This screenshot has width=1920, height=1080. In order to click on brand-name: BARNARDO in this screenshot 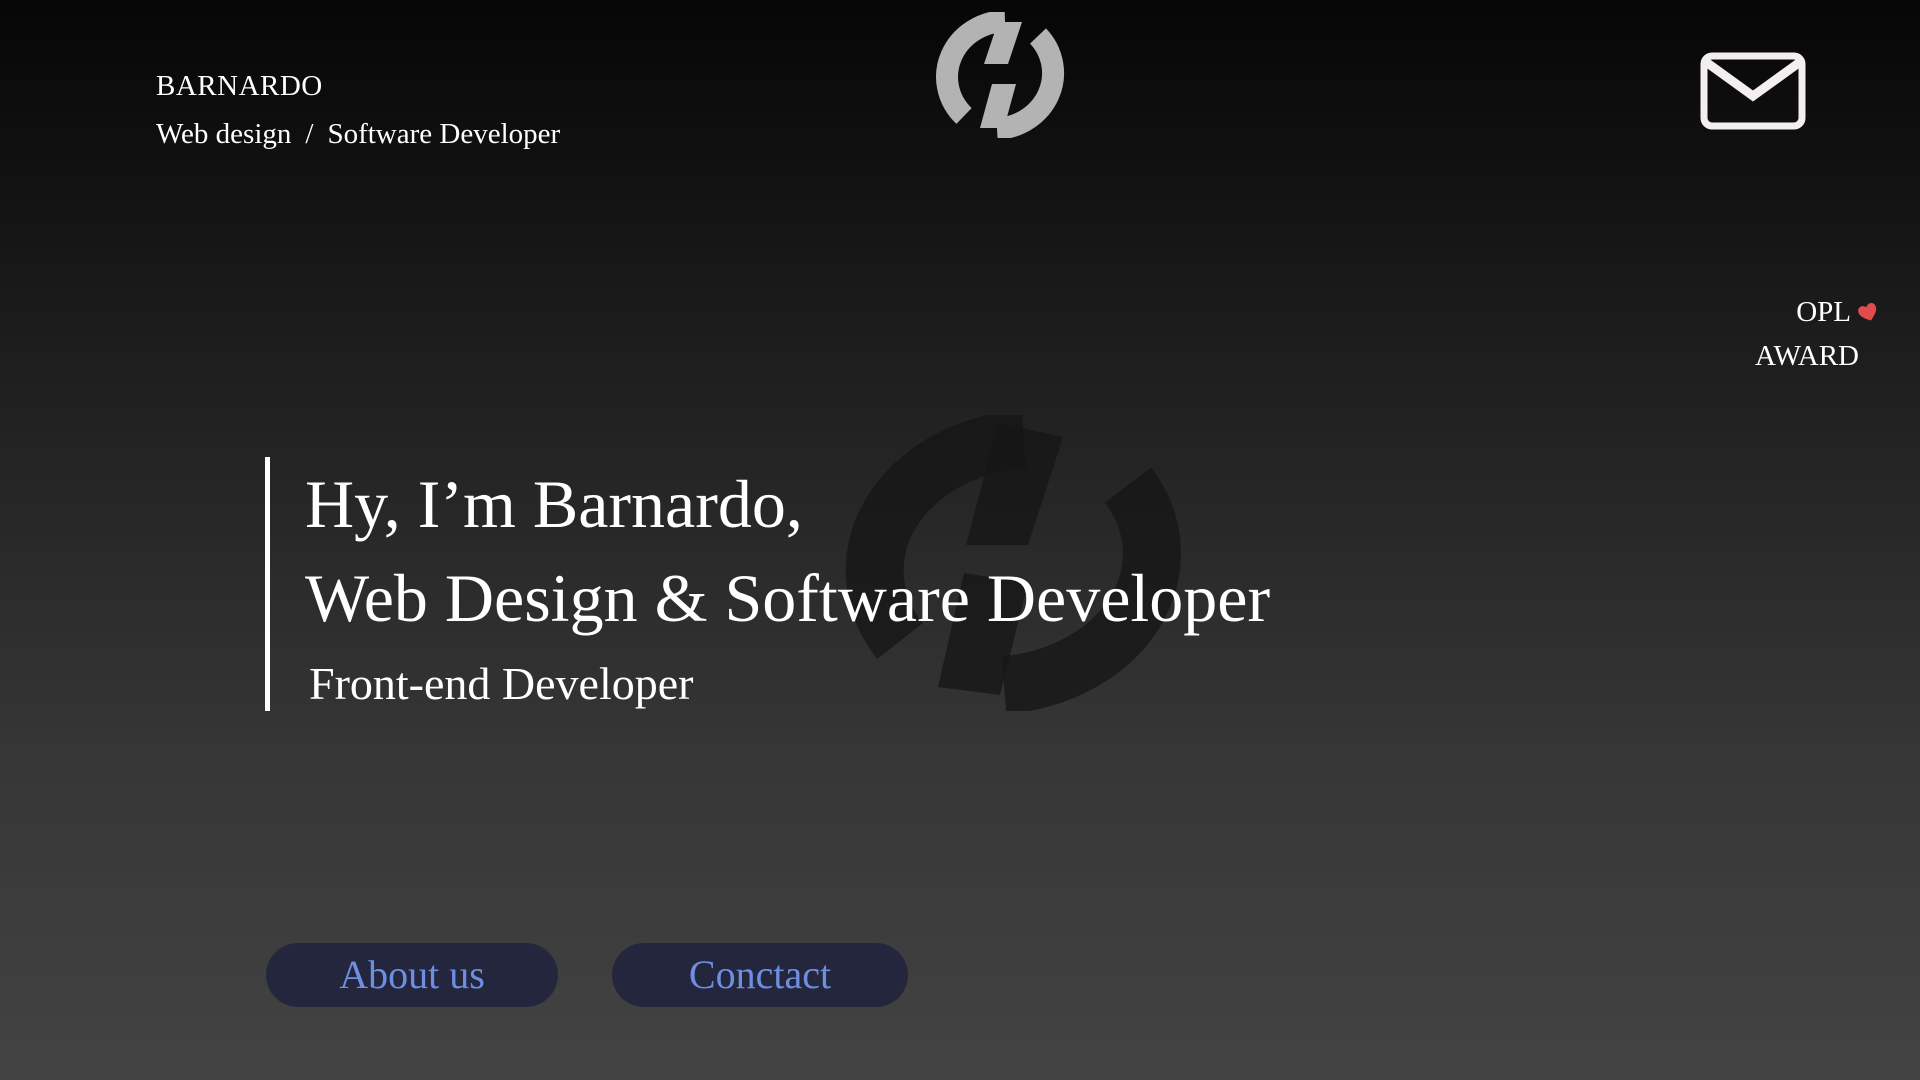, I will do `click(358, 86)`.